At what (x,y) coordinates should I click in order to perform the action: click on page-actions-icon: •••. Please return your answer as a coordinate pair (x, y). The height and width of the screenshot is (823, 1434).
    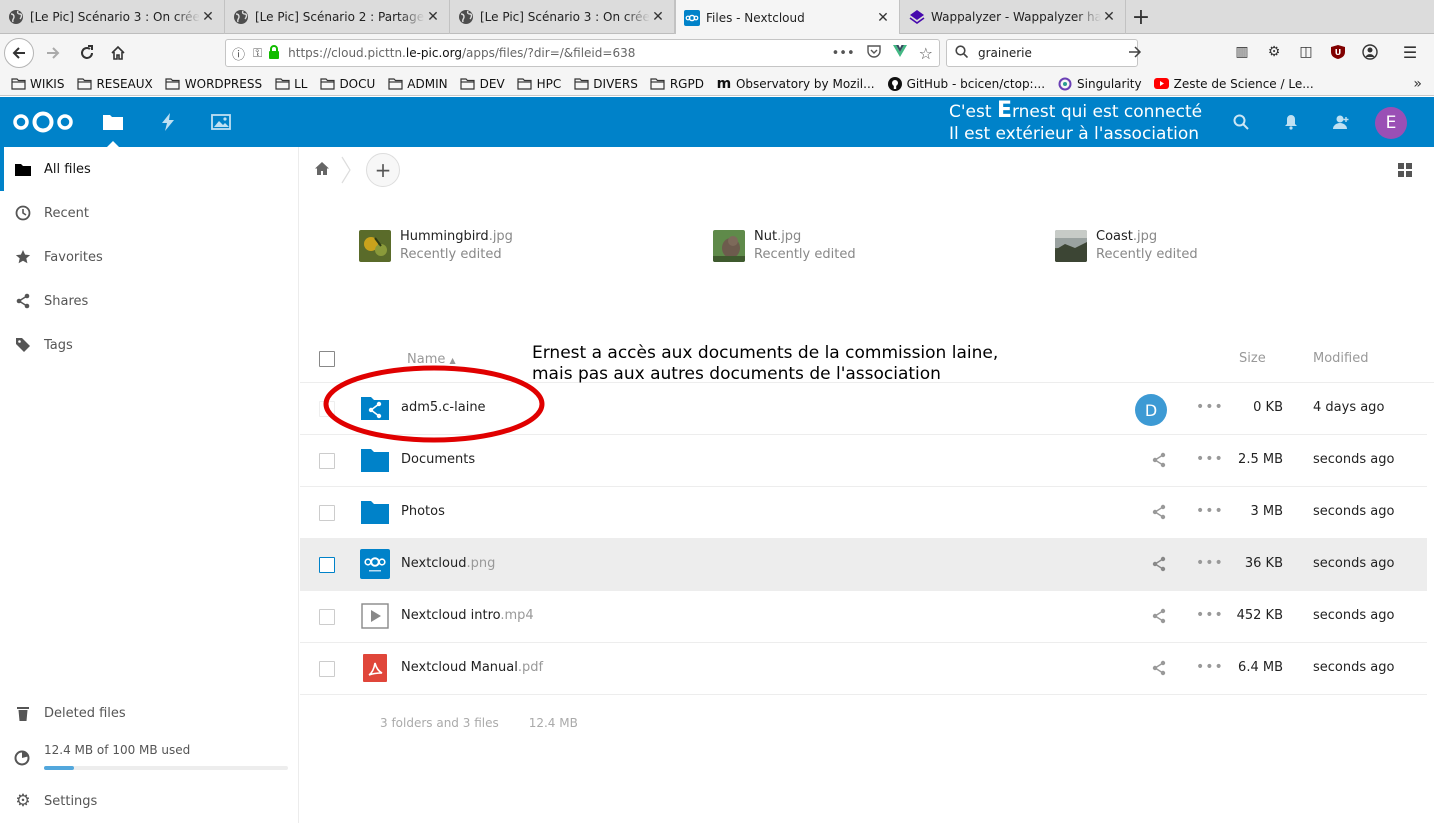
    Looking at the image, I should click on (843, 53).